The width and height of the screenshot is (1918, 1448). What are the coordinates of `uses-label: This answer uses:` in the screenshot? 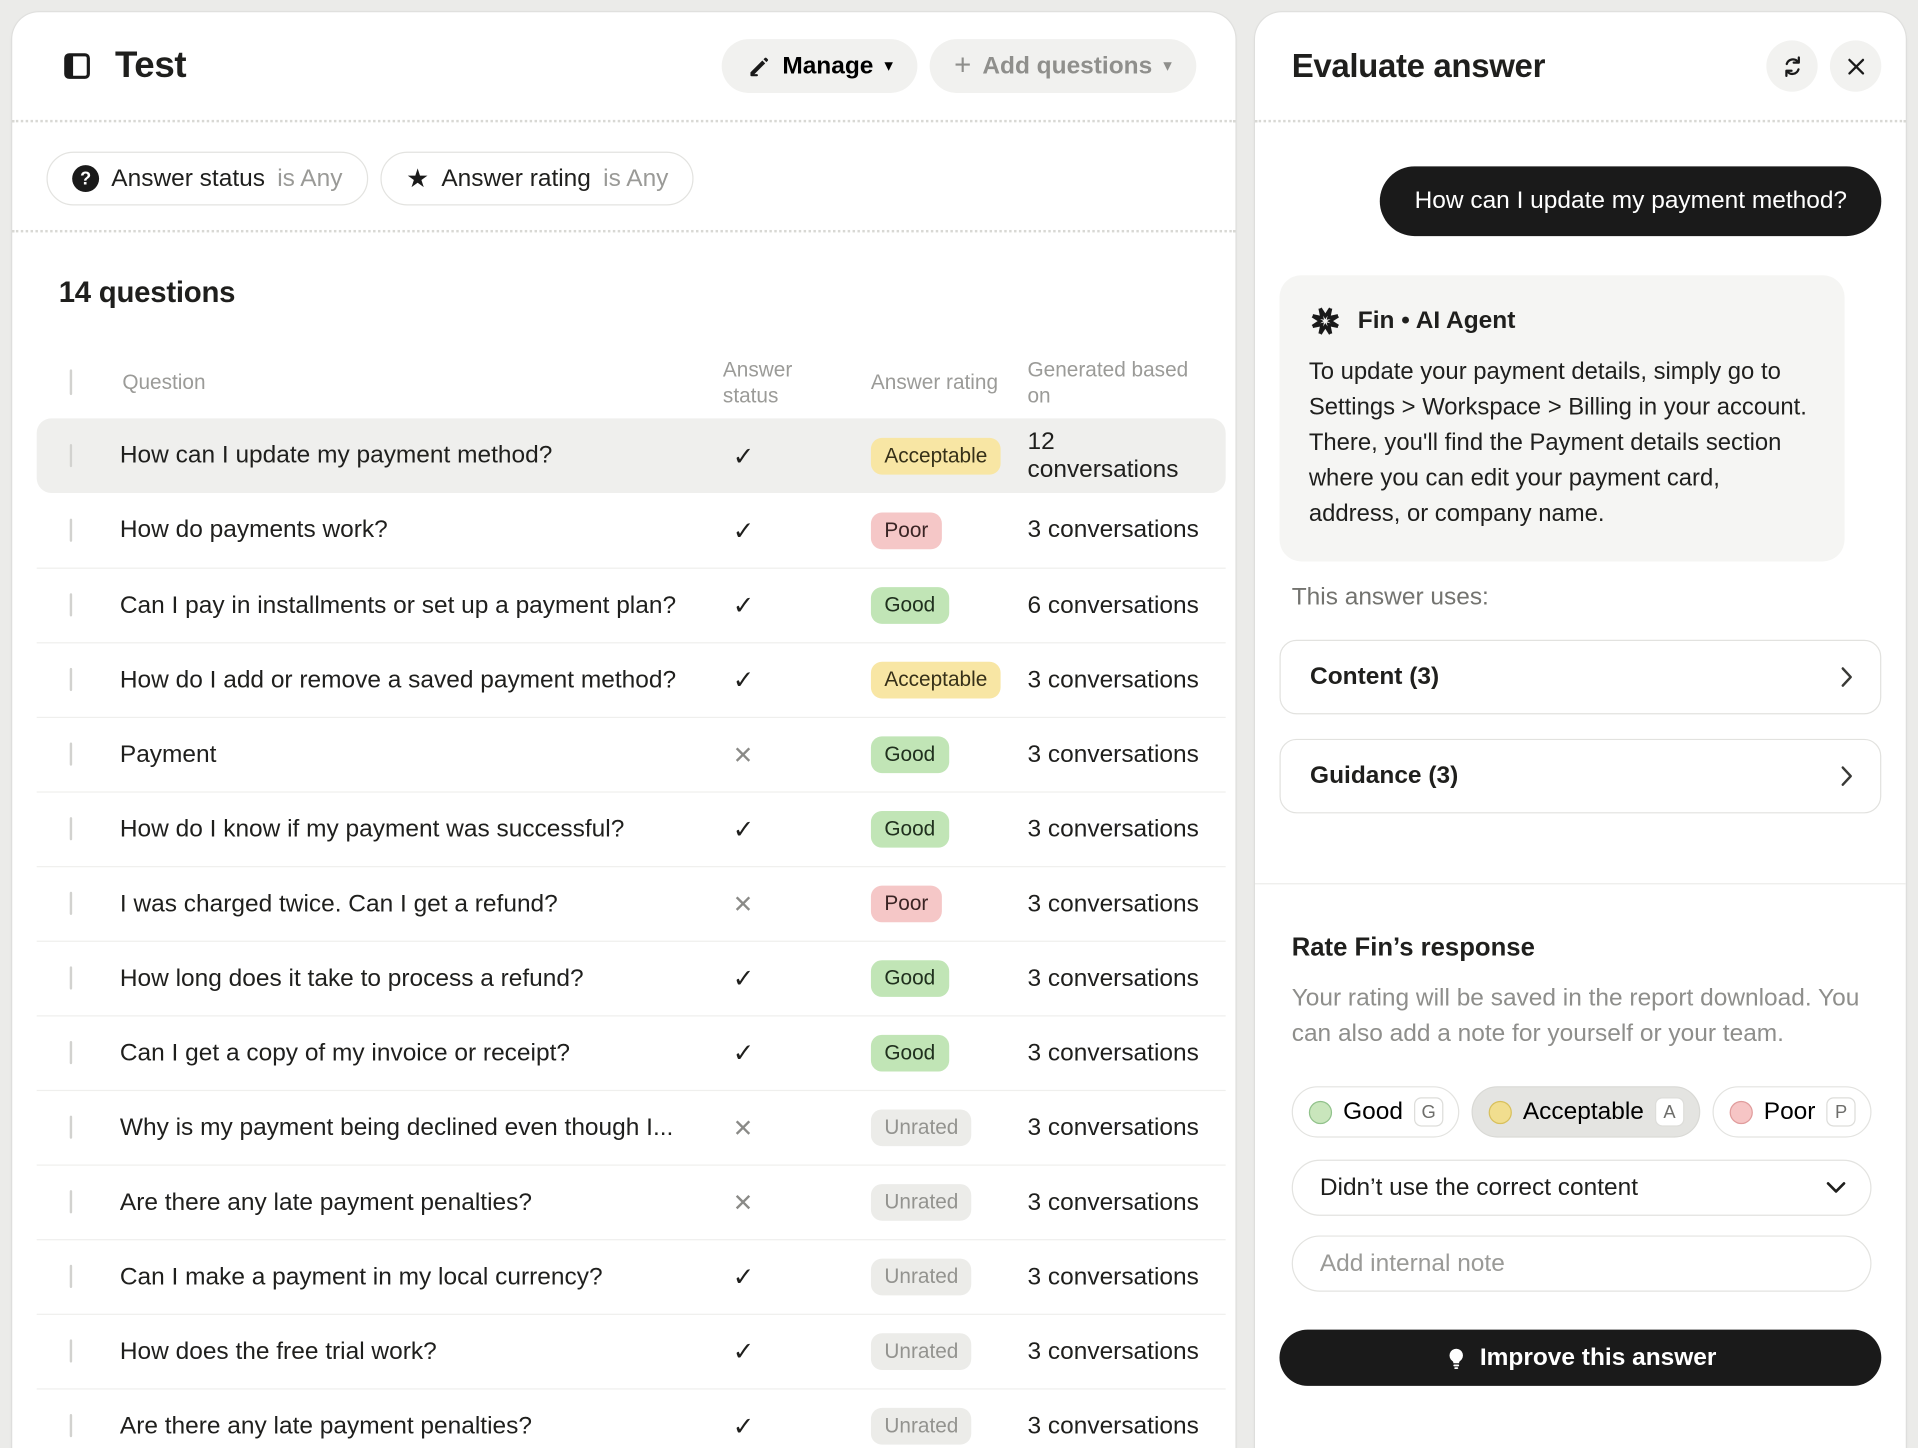 It's located at (1390, 597).